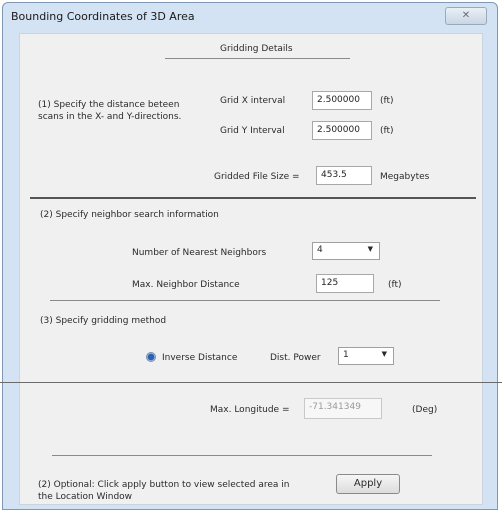 The image size is (502, 514). I want to click on grid-x-input: 2.500000, so click(342, 100).